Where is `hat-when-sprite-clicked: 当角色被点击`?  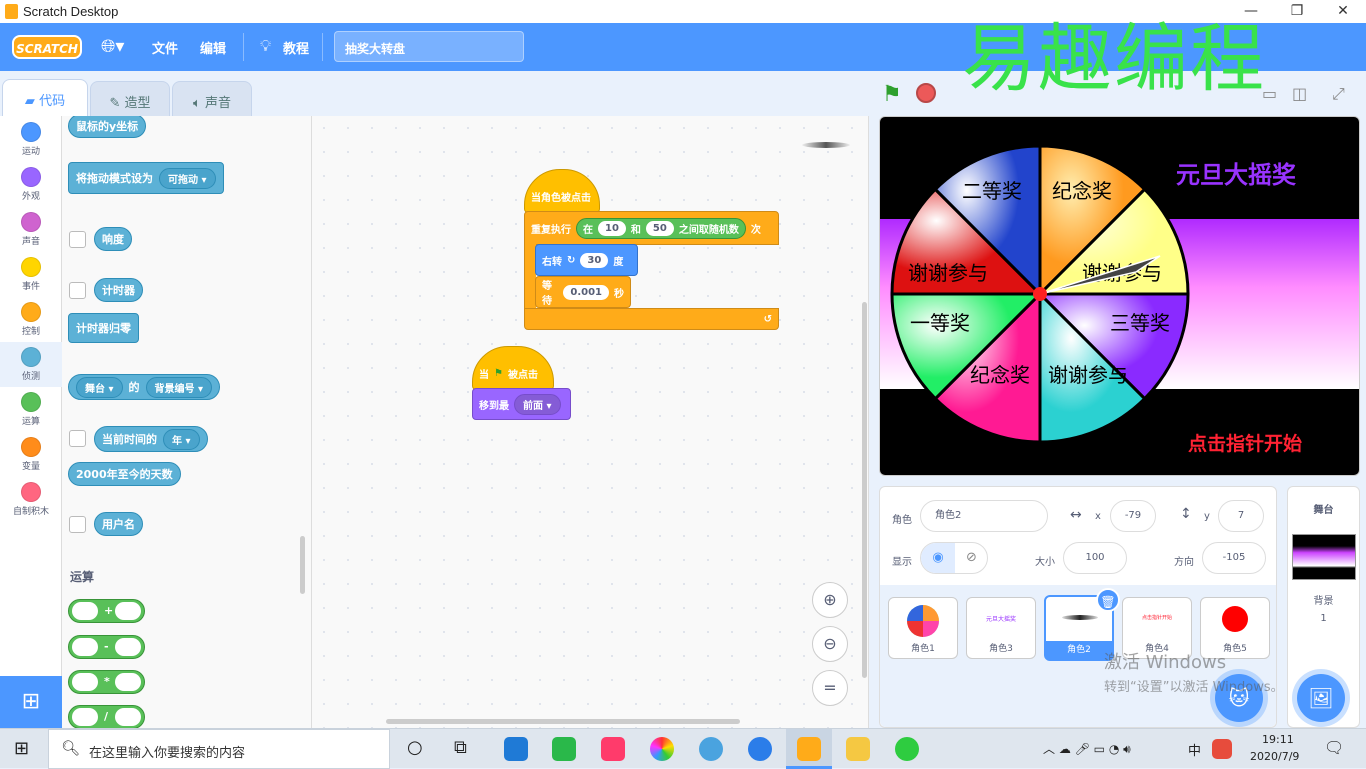
hat-when-sprite-clicked: 当角色被点击 is located at coordinates (562, 191).